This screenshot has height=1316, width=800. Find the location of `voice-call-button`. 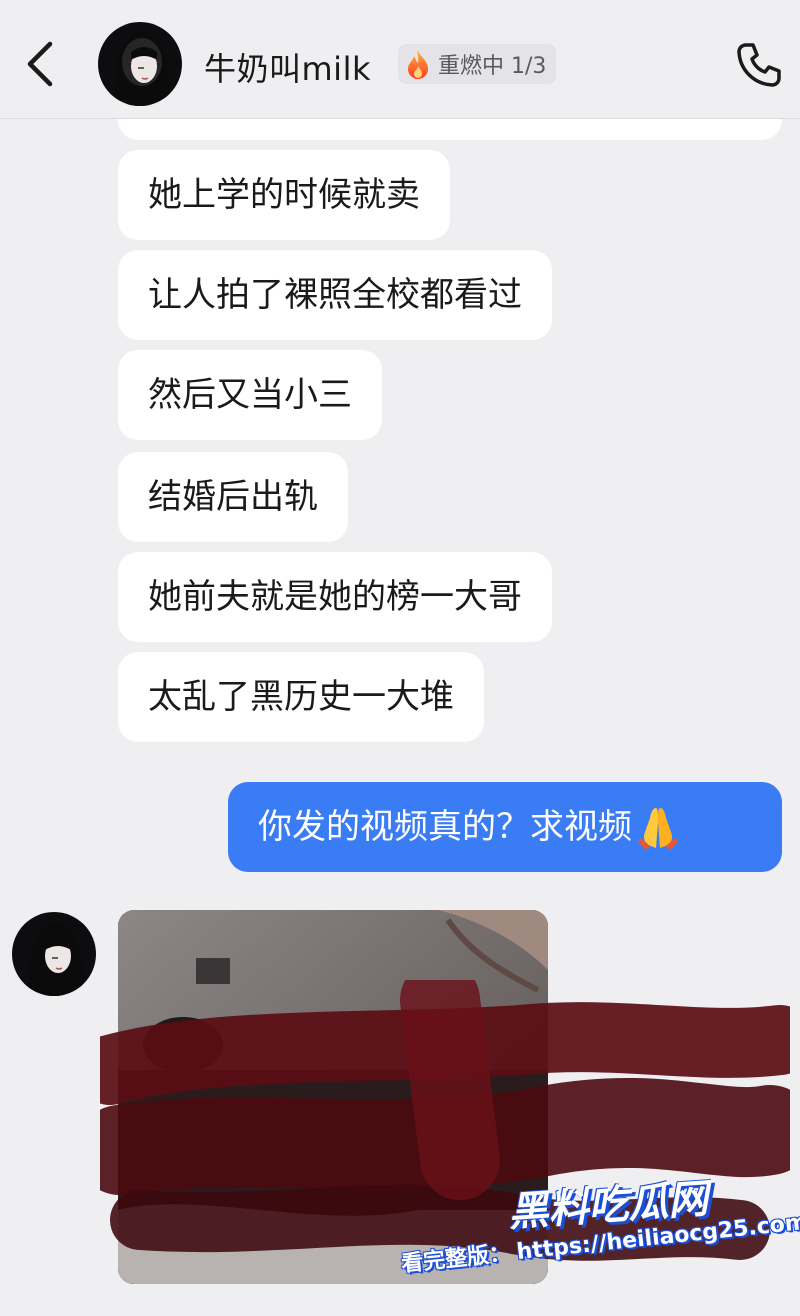

voice-call-button is located at coordinates (759, 65).